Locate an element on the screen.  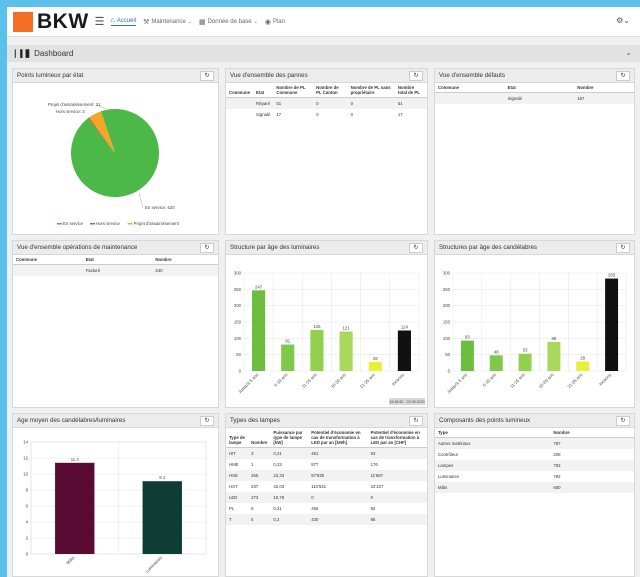
panel-title: Composants des points lumineux is located at coordinates (485, 420).